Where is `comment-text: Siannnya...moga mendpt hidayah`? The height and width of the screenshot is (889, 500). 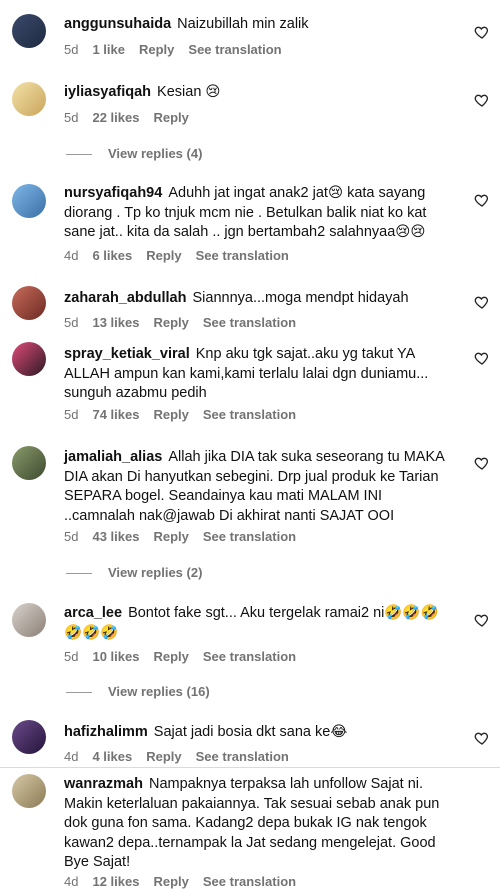
comment-text: Siannnya...moga mendpt hidayah is located at coordinates (300, 298).